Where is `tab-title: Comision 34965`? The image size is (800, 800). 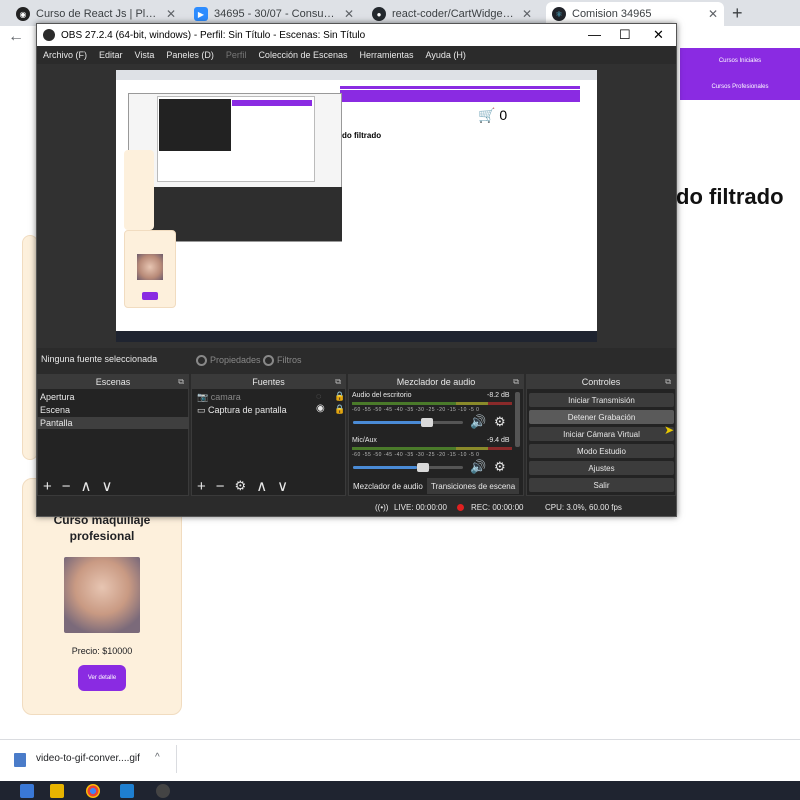 tab-title: Comision 34965 is located at coordinates (612, 14).